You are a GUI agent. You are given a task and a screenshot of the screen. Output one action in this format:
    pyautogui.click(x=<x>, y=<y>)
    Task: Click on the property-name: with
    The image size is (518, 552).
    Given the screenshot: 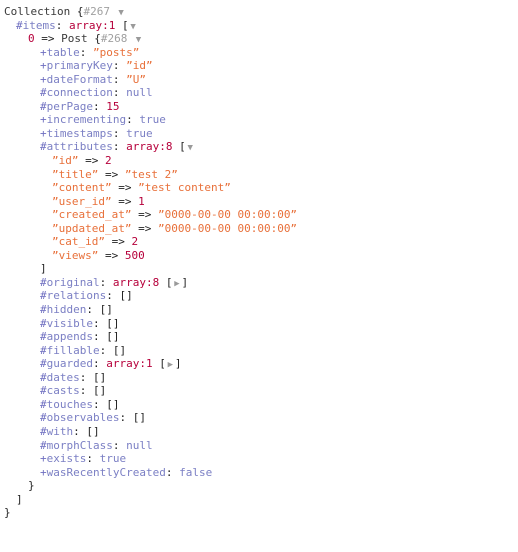 What is the action you would take?
    pyautogui.click(x=60, y=431)
    